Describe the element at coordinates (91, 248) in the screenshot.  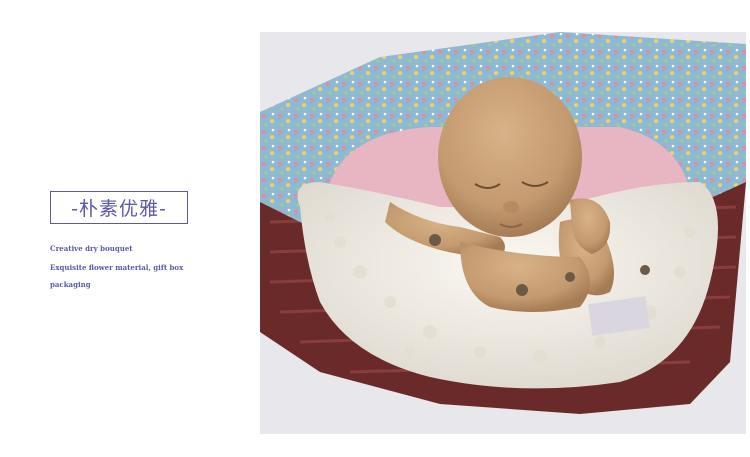
I see `description-line-1: Creative dry bouquet` at that location.